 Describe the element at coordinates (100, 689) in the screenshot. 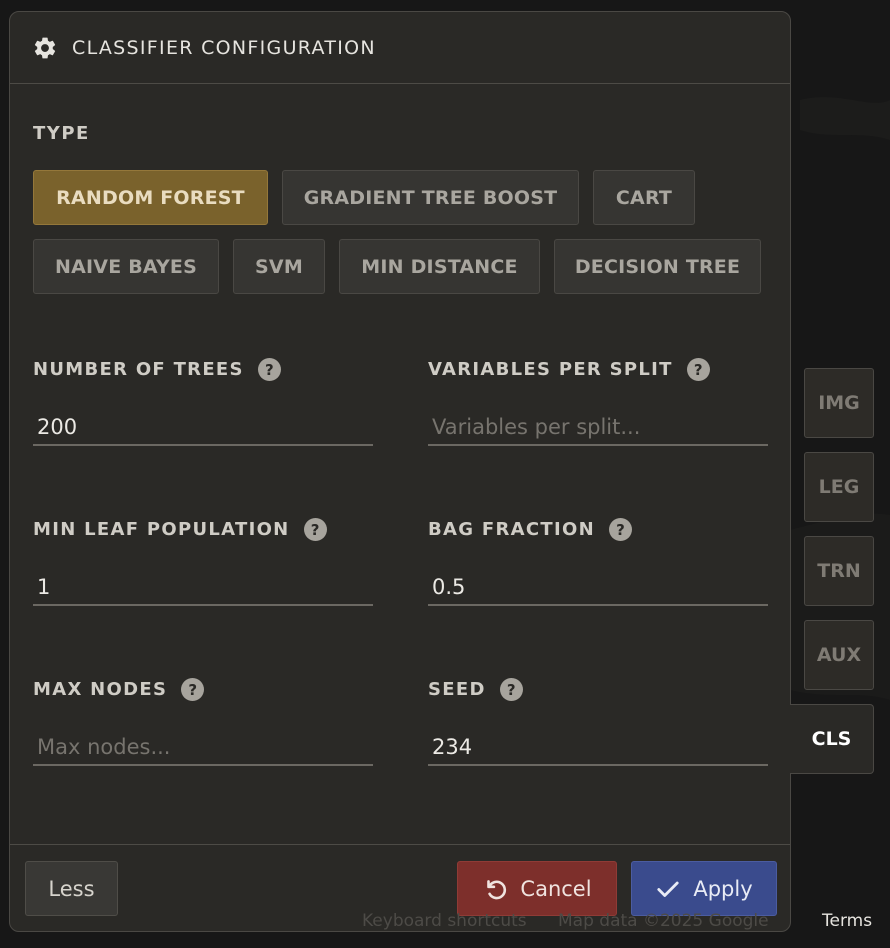

I see `max-nodes-label-text: MAX NODES` at that location.